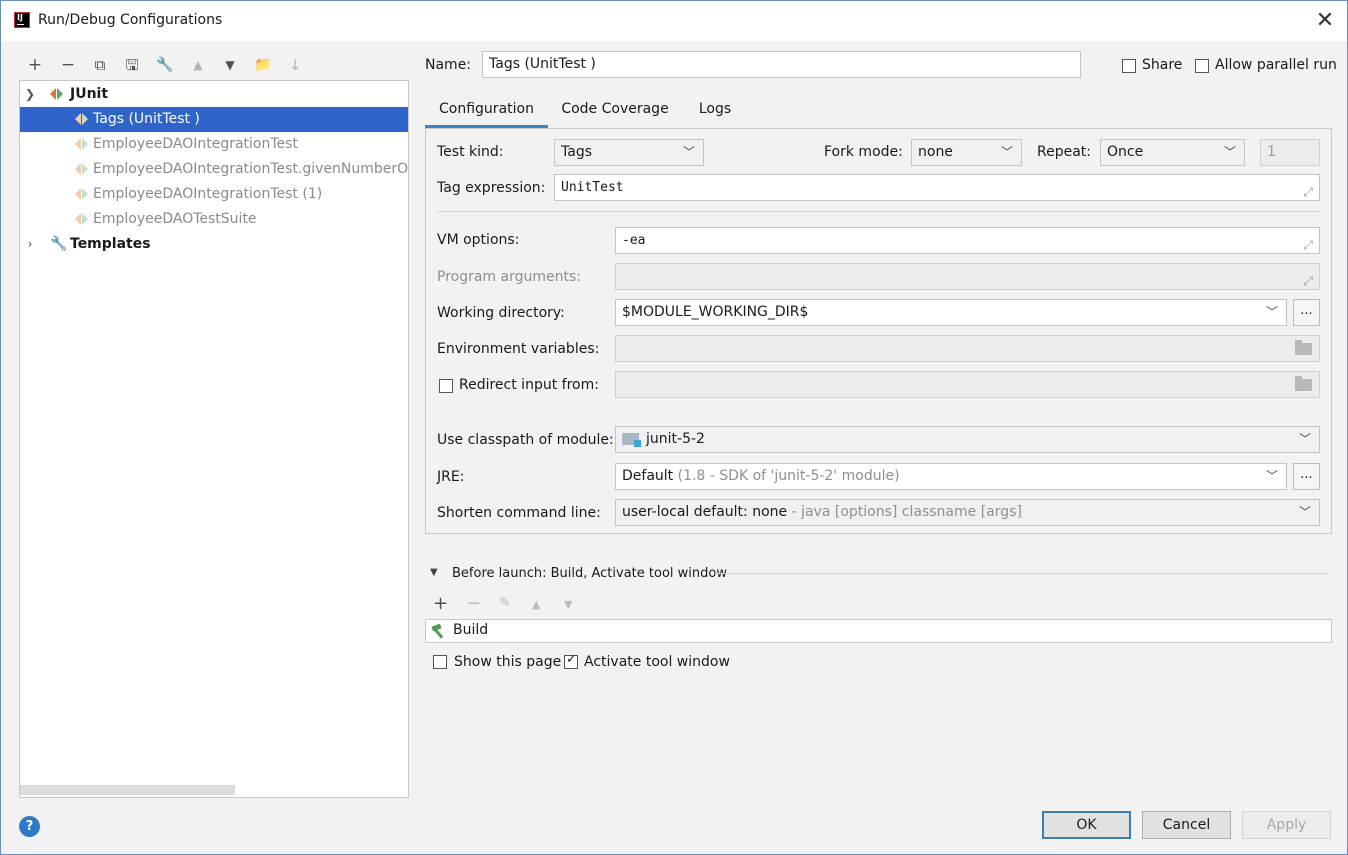 This screenshot has width=1348, height=855. Describe the element at coordinates (30, 94) in the screenshot. I see `chevron-down-icon: ❯` at that location.